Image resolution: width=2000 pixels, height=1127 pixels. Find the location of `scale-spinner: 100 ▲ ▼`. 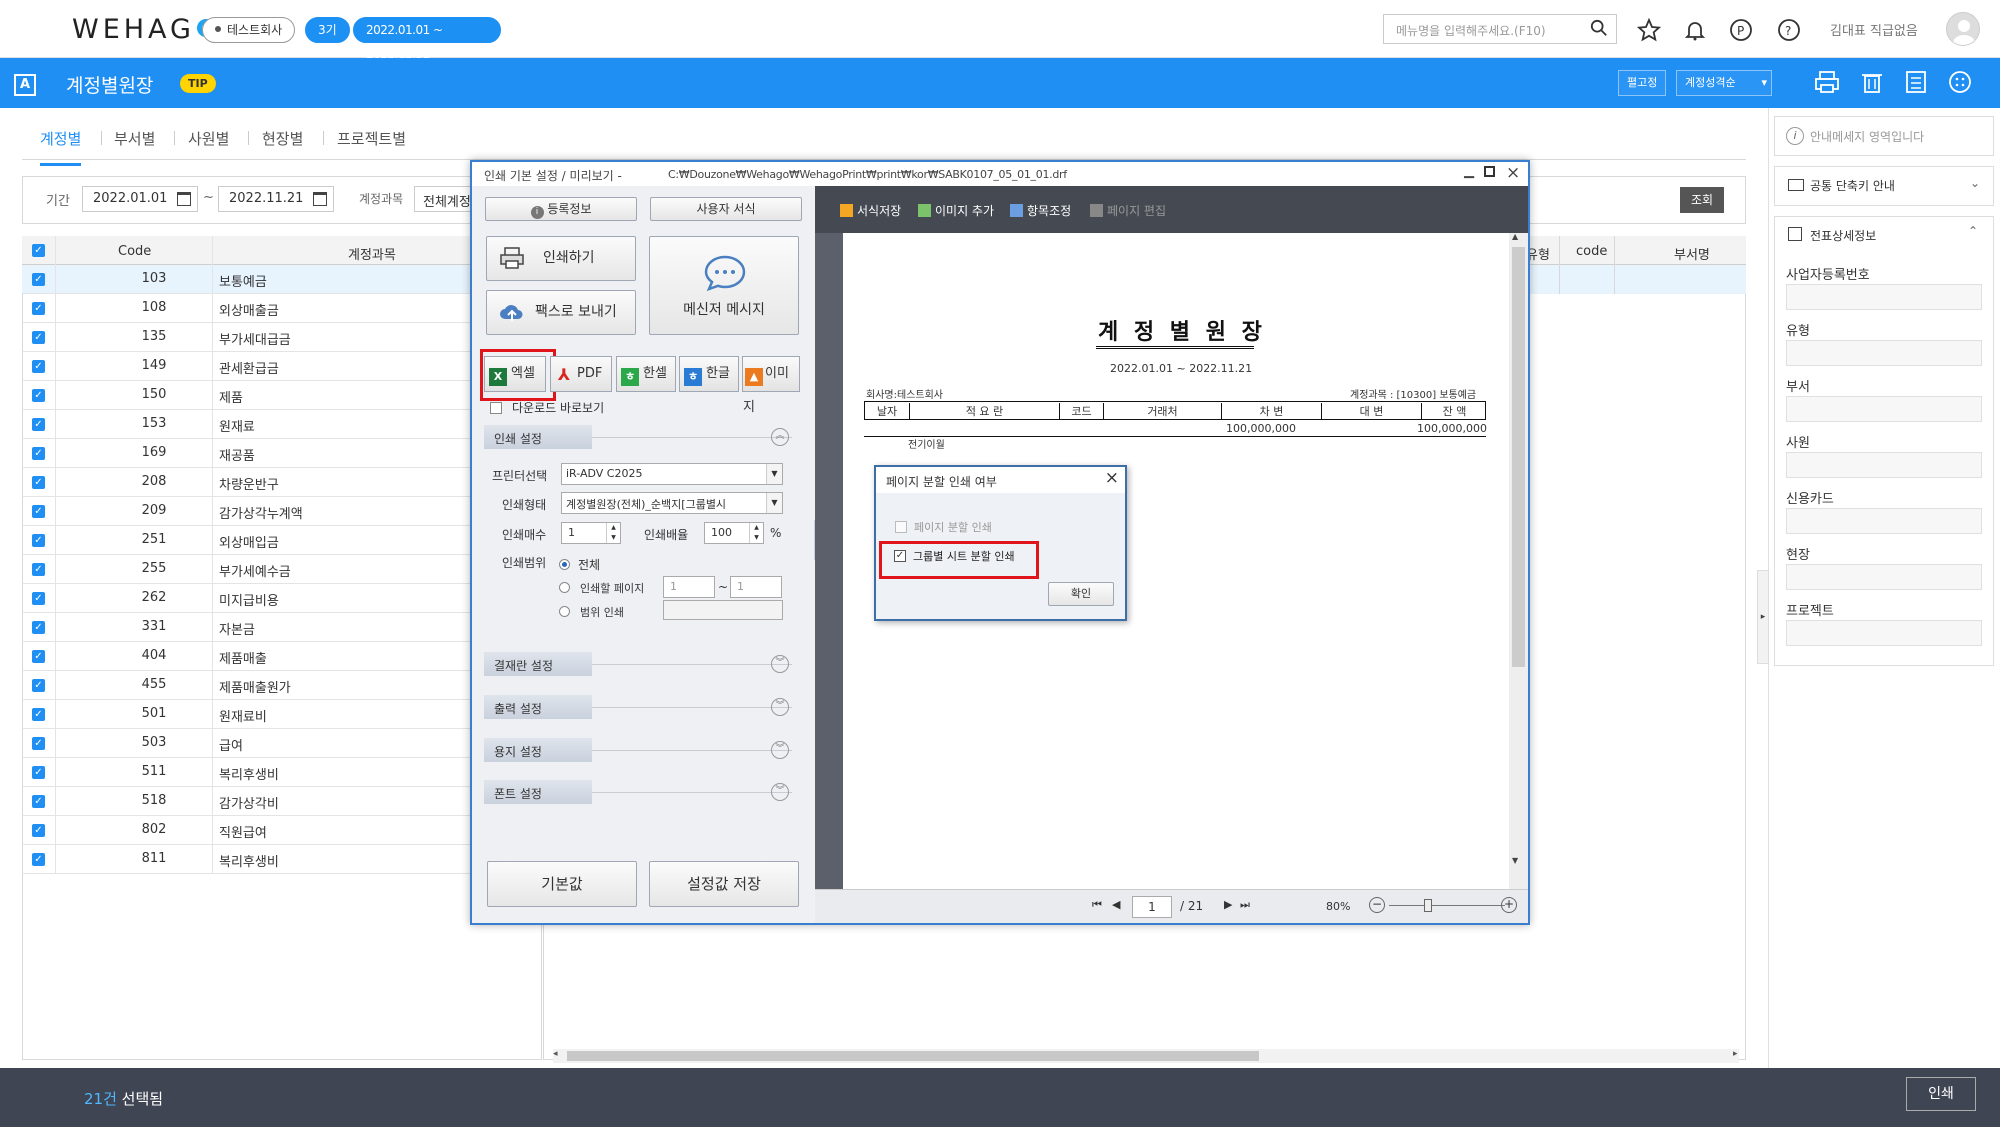

scale-spinner: 100 ▲ ▼ is located at coordinates (734, 533).